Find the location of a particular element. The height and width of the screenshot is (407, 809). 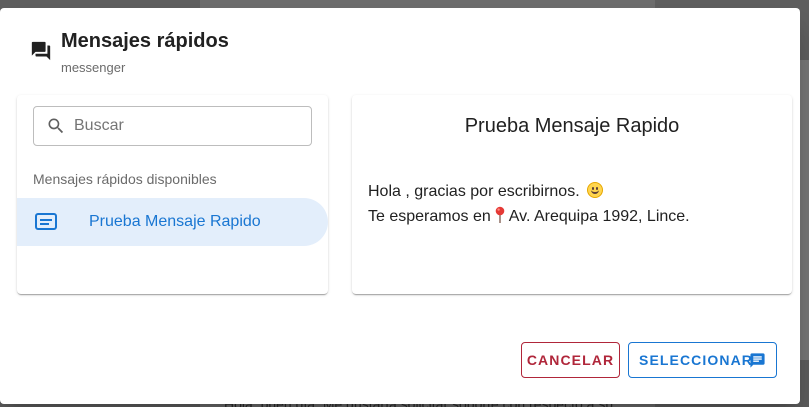

search-input is located at coordinates (189, 126).